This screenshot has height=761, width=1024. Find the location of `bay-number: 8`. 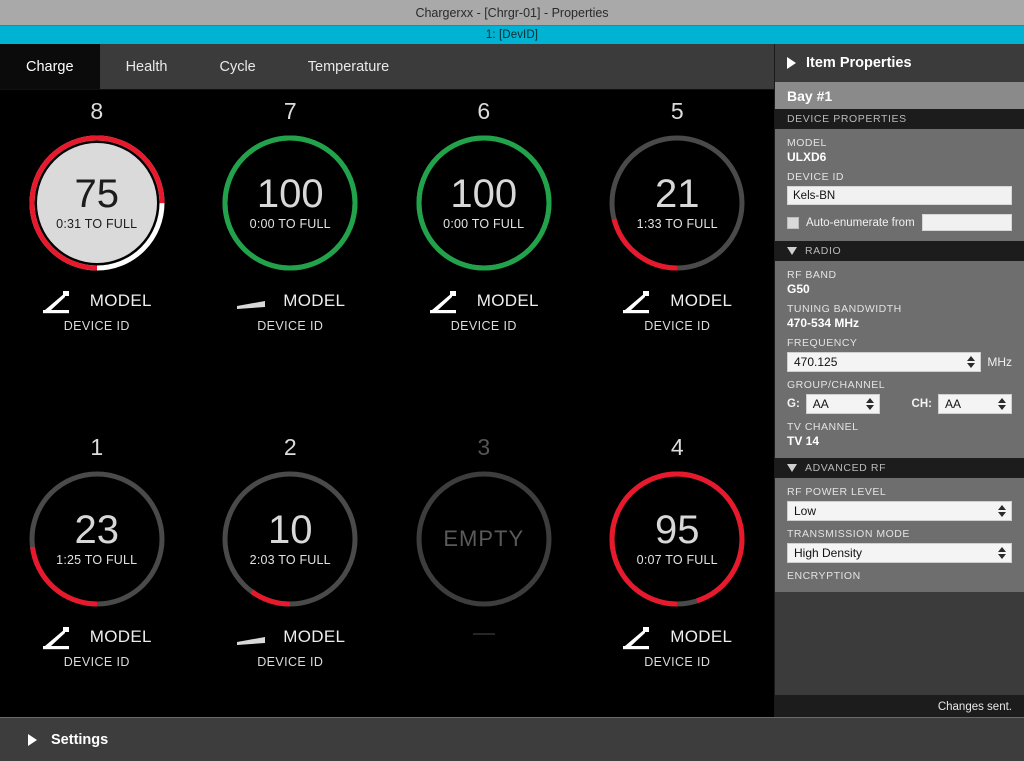

bay-number: 8 is located at coordinates (97, 111).